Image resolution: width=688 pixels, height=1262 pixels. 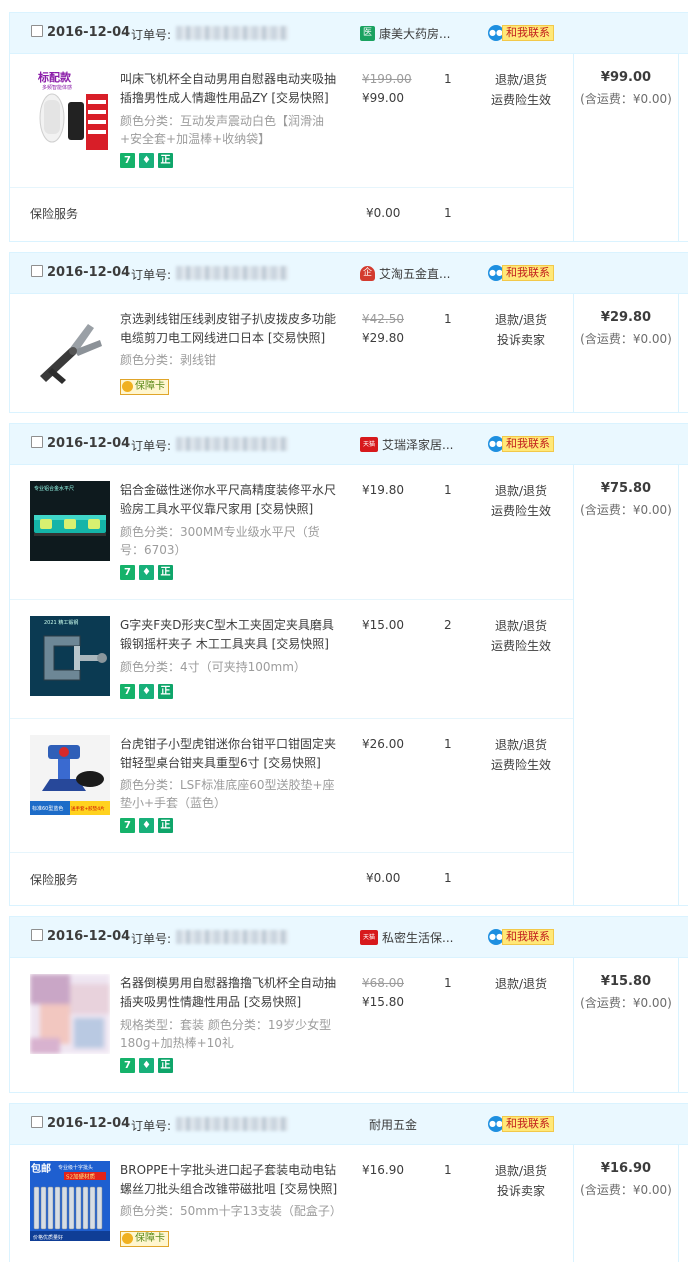 What do you see at coordinates (222, 130) in the screenshot?
I see `product-spec: 颜色分类：互动发声震动白色【润滑油+安全套+加温棒+收纳袋】` at bounding box center [222, 130].